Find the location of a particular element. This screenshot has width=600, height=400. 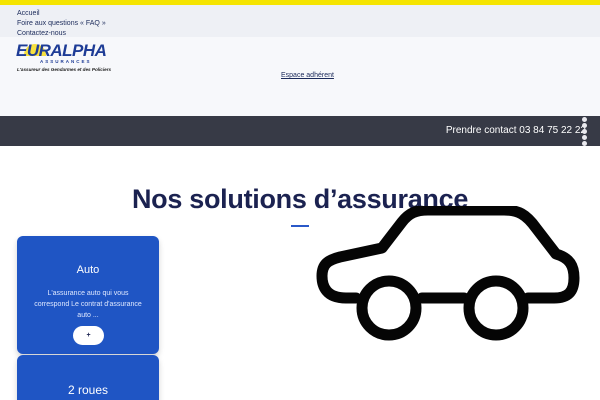

contact-band: Prendre contact 03 84 75 22 22 is located at coordinates (300, 131).